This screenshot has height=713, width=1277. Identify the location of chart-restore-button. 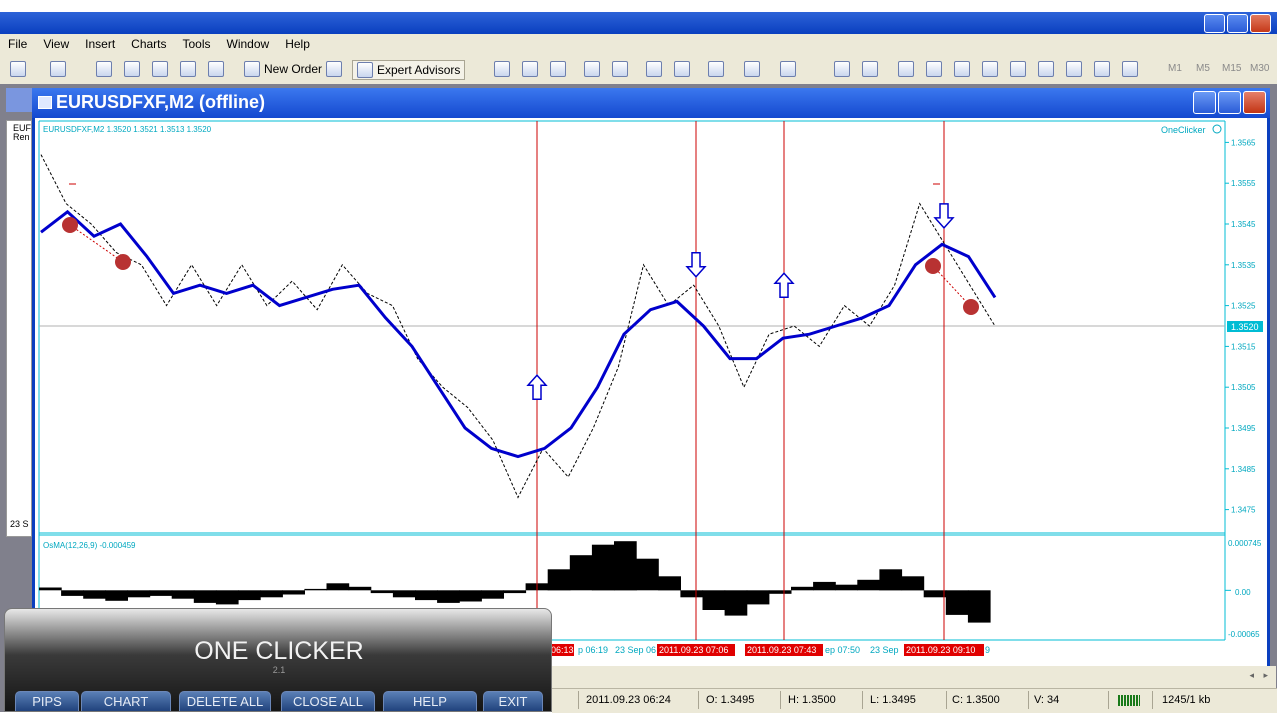
(1229, 102).